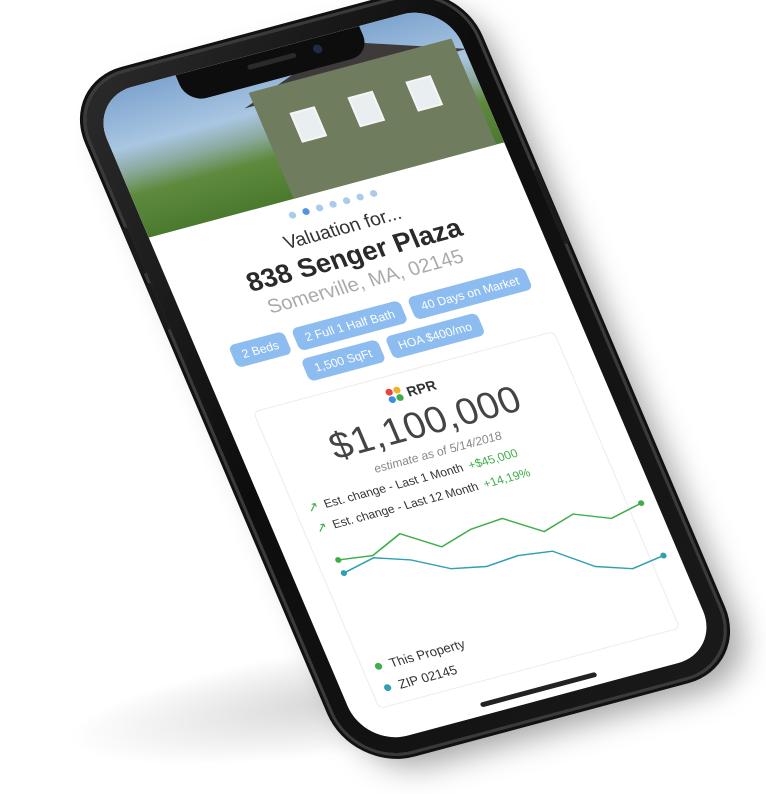  Describe the element at coordinates (271, 61) in the screenshot. I see `speaker-grille` at that location.